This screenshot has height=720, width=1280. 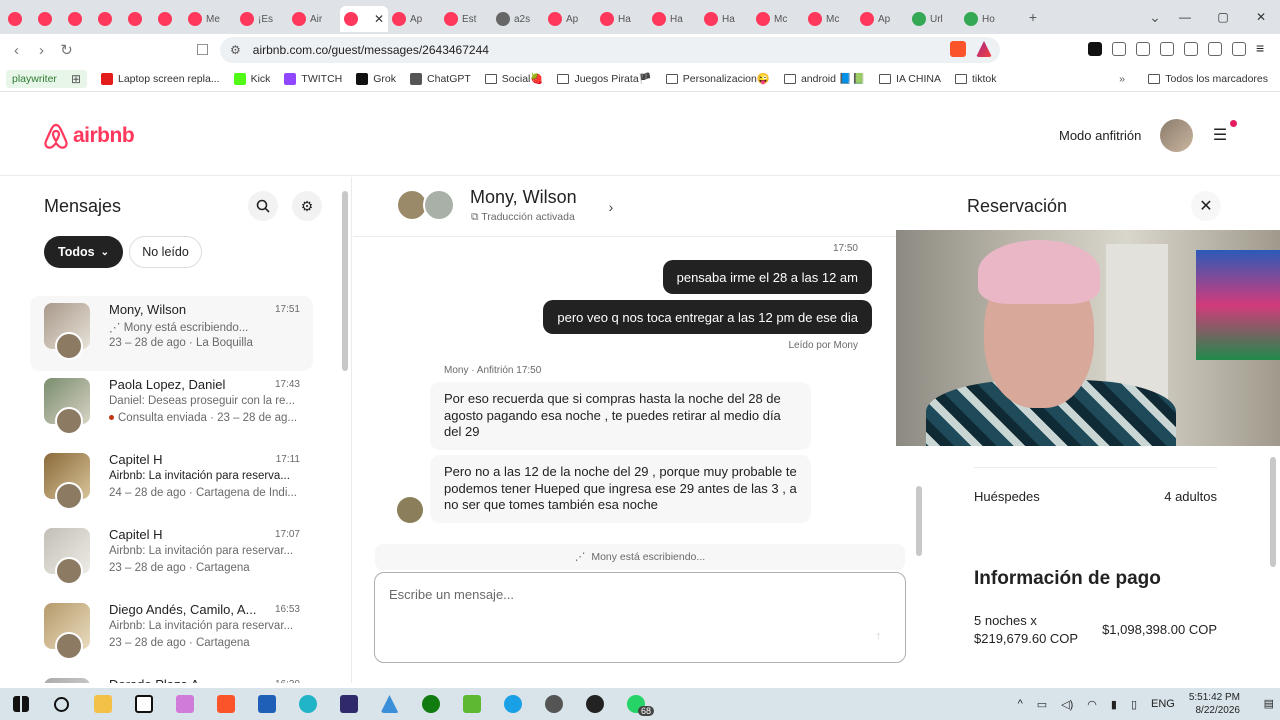 I want to click on site-info-icon: ⚙, so click(x=235, y=50).